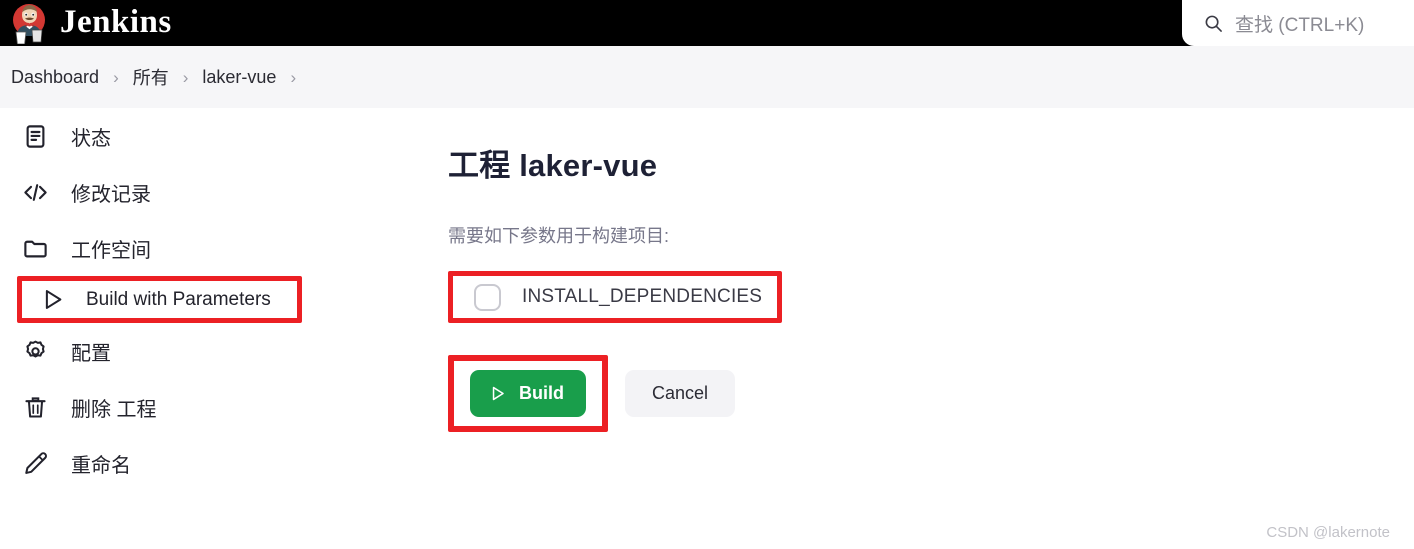 The image size is (1414, 549). I want to click on global-search-box: 查找 (CTRL+K), so click(1298, 23).